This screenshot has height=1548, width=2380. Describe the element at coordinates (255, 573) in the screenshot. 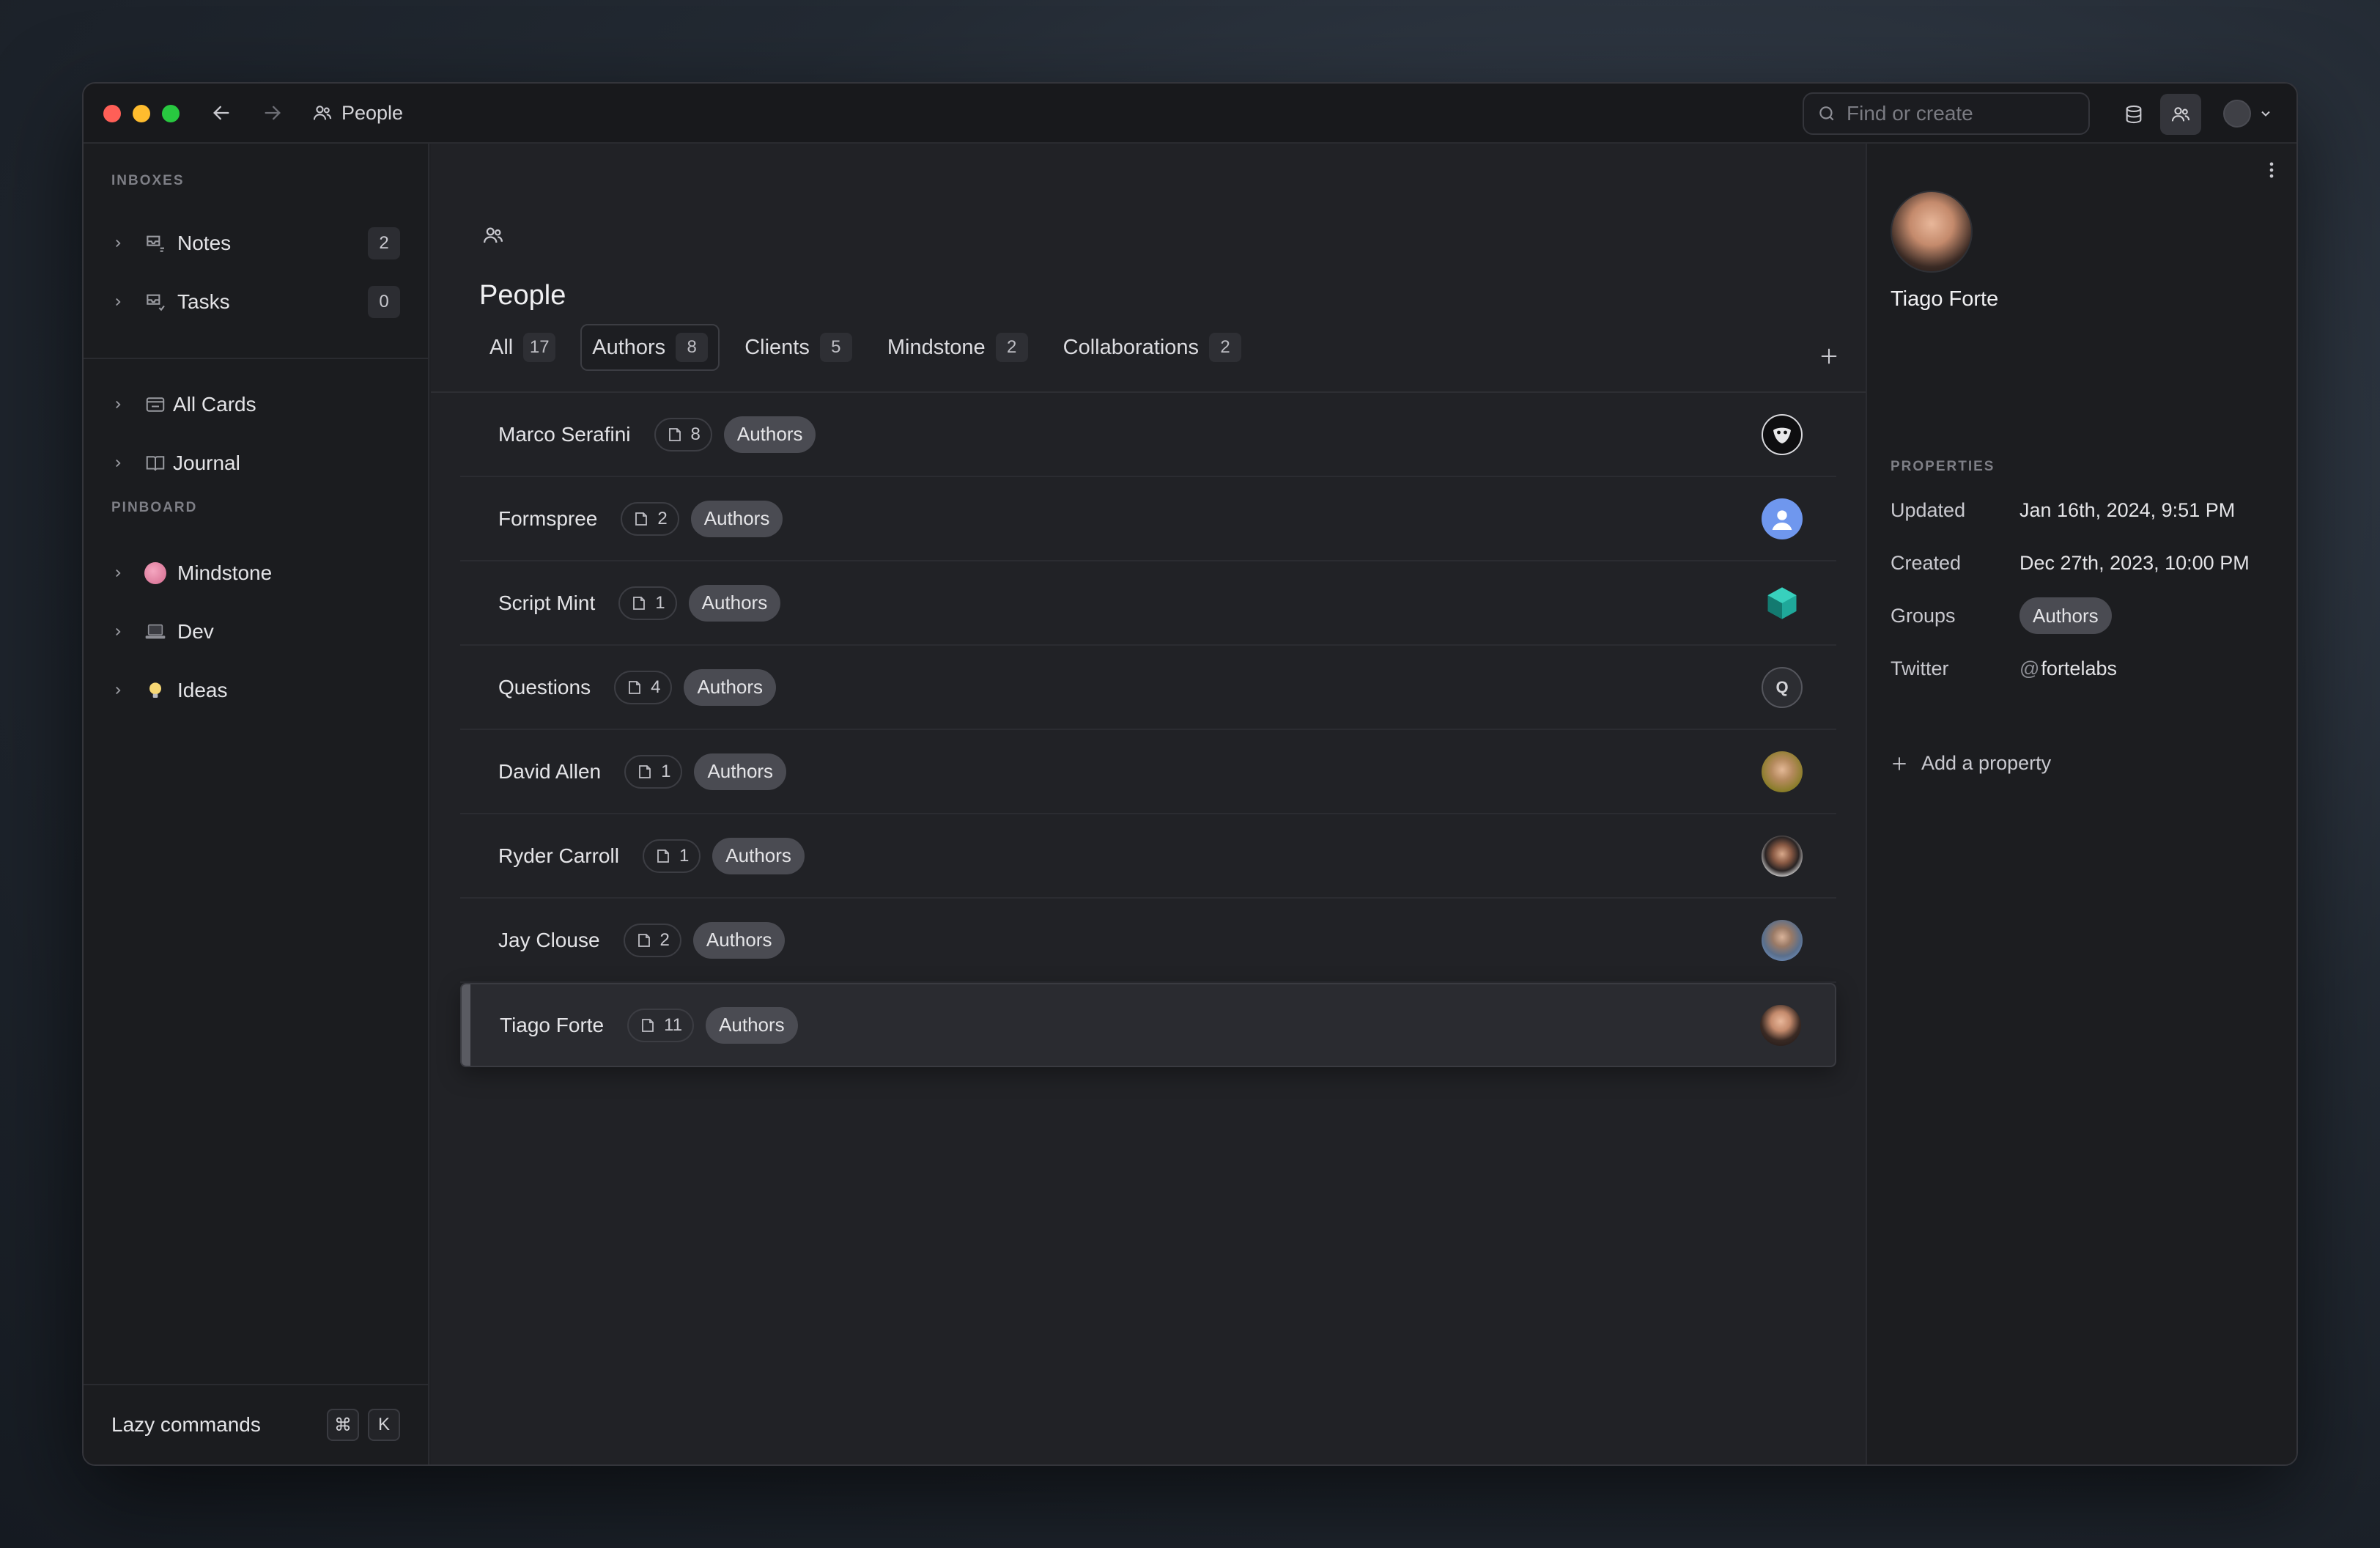

I see `sidebar-item-mindstone: Mindstone` at that location.